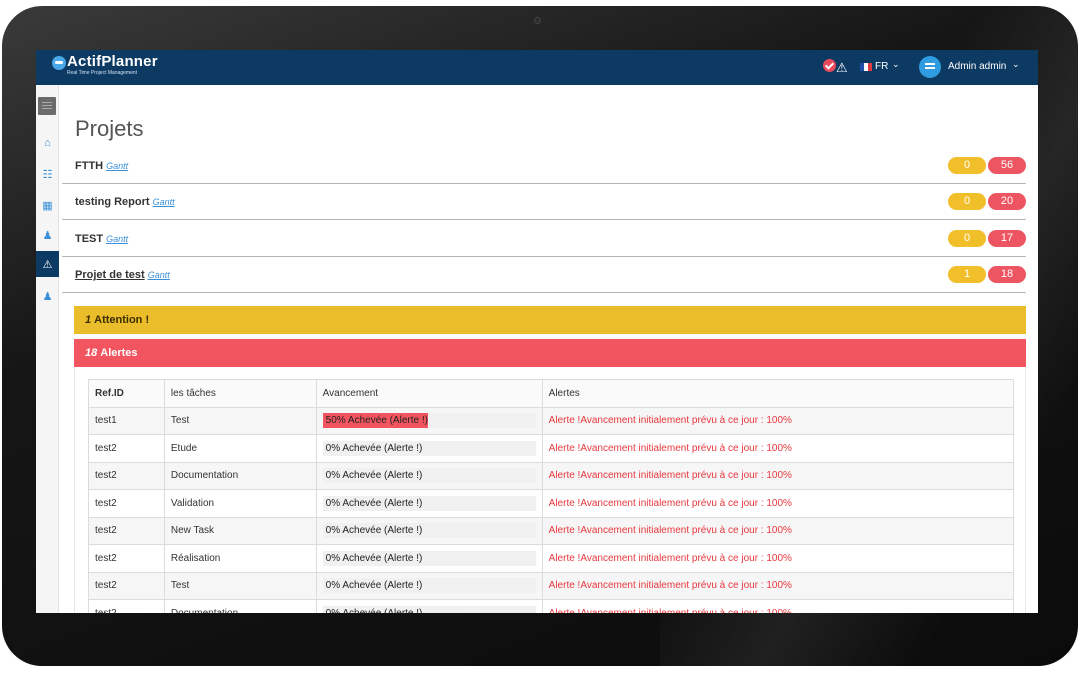 This screenshot has height=675, width=1080. I want to click on flag-fr-icon, so click(866, 67).